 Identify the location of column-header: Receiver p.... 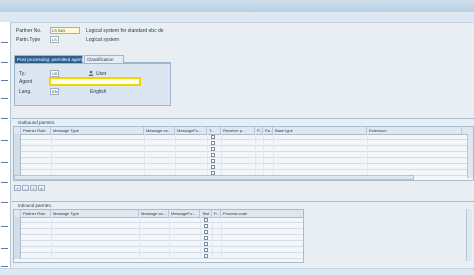
(238, 130).